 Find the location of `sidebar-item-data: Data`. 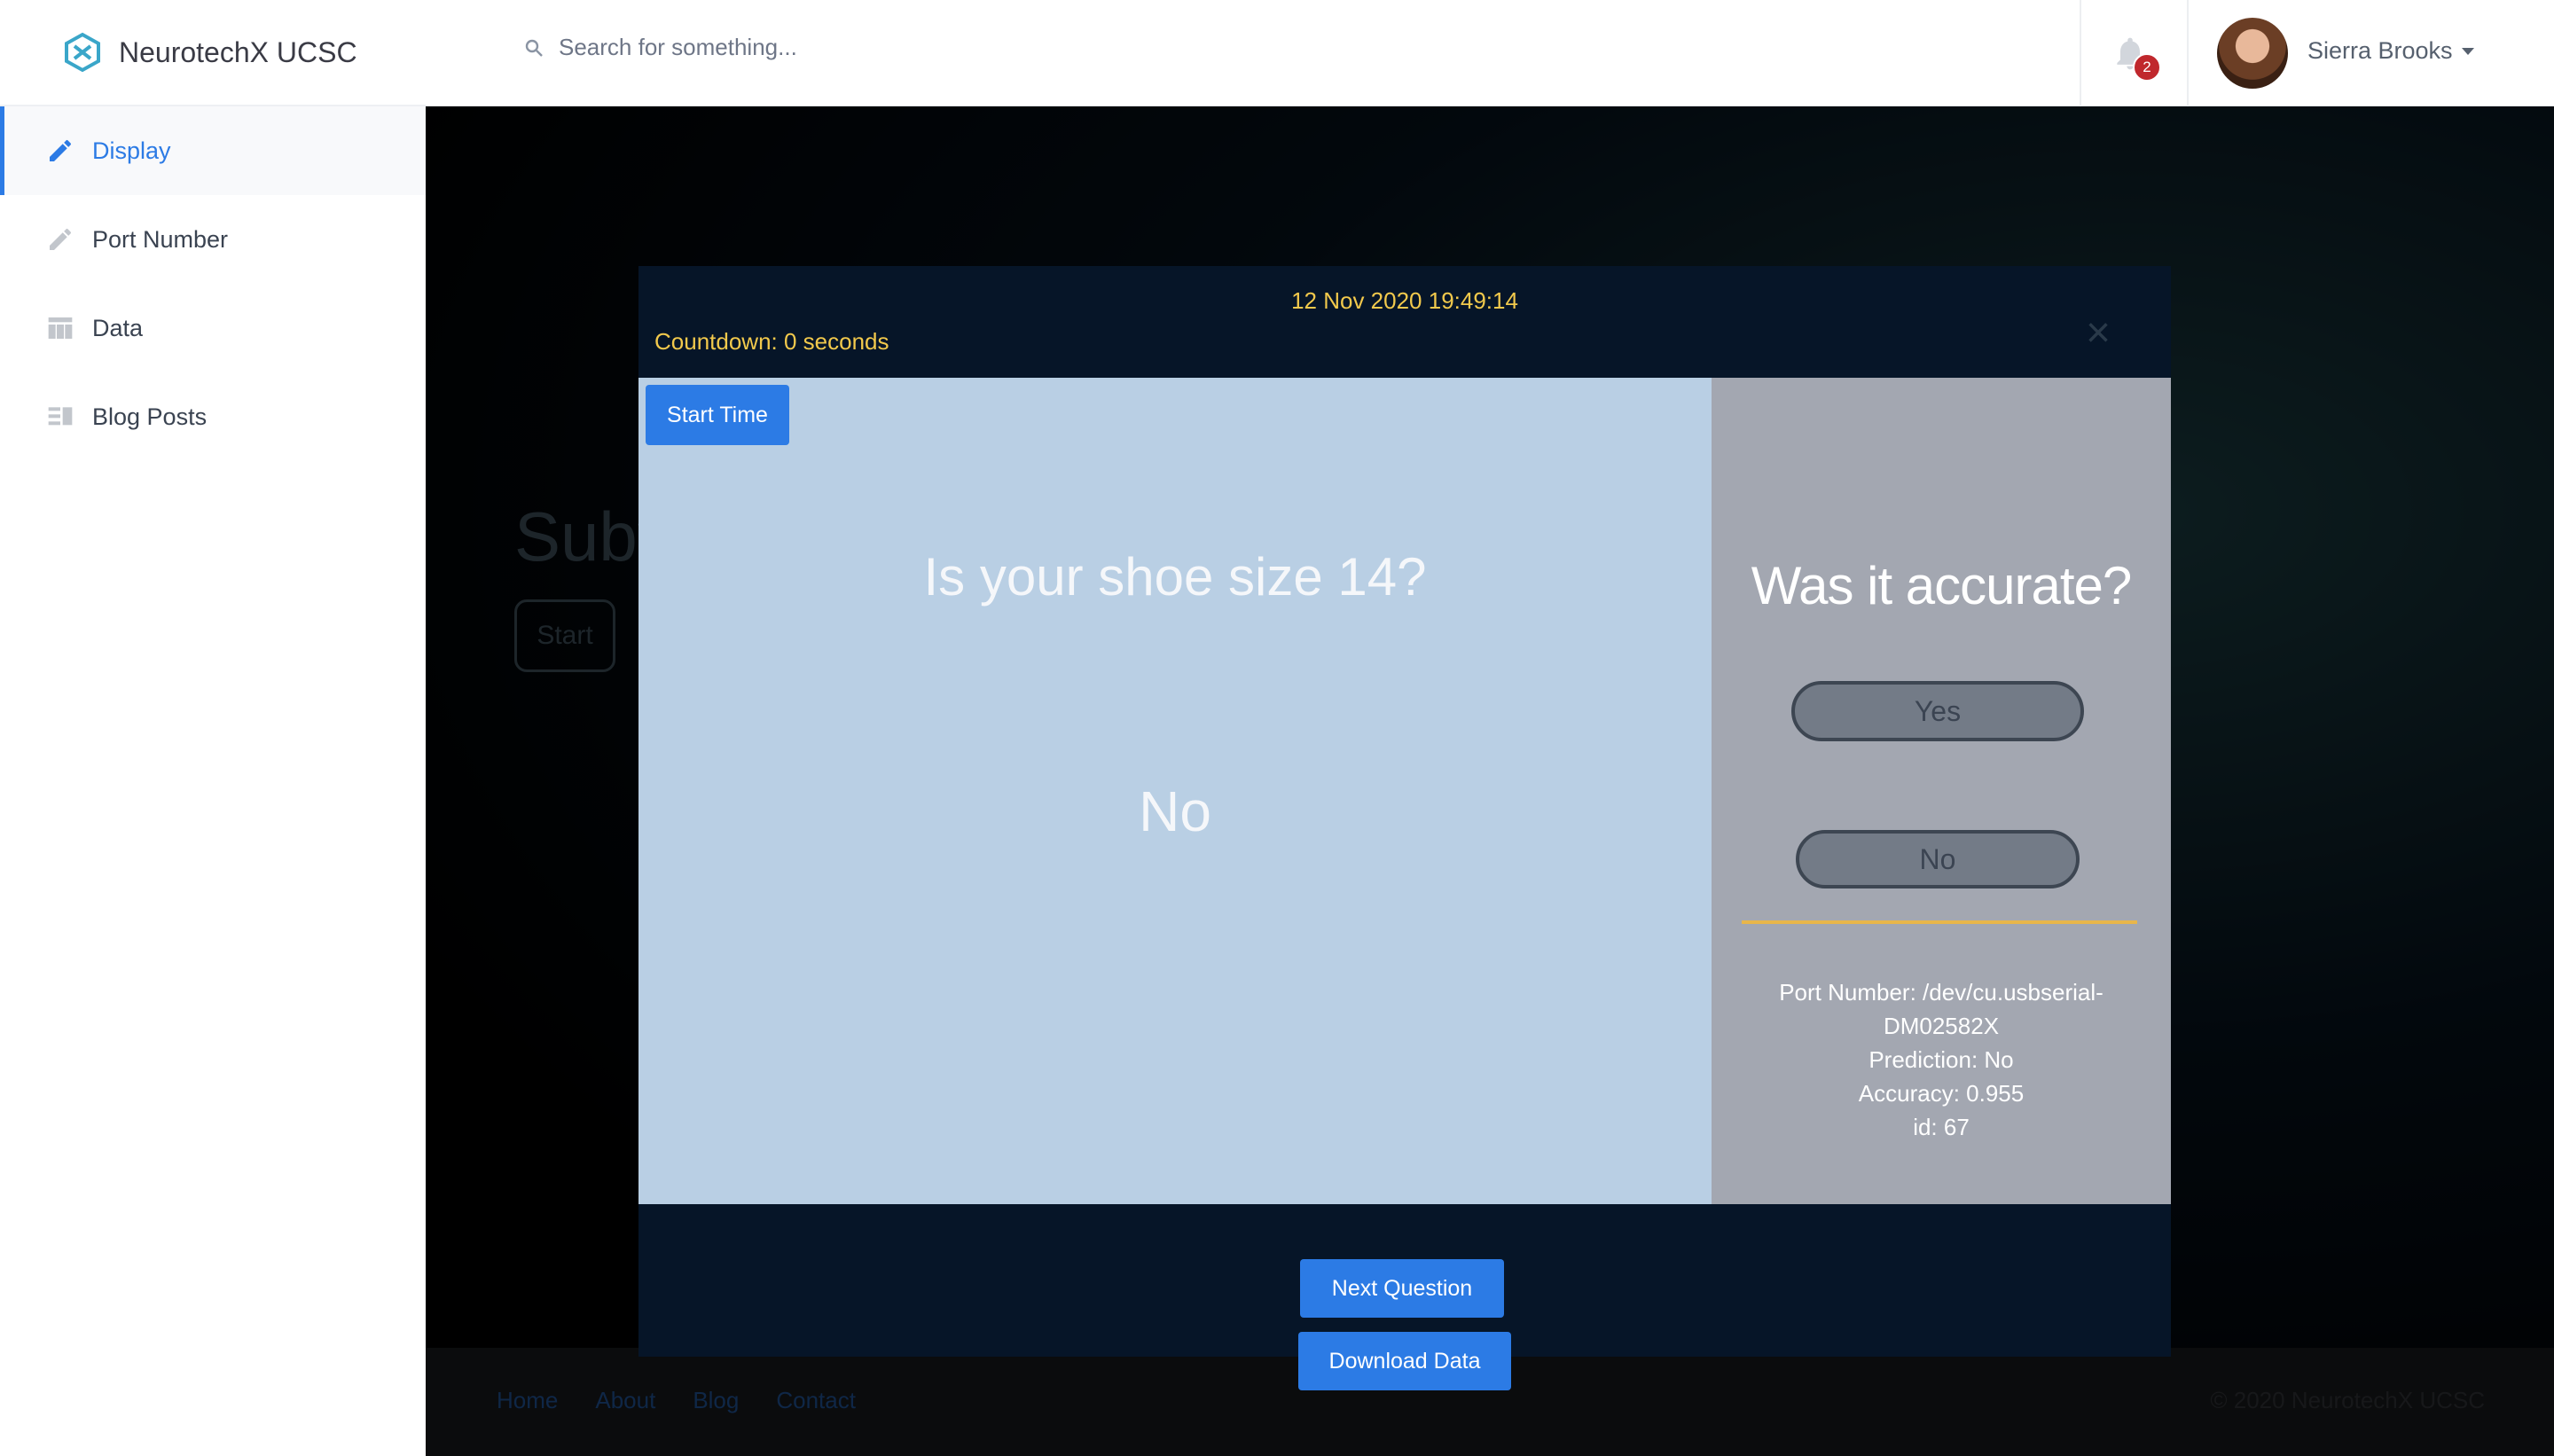

sidebar-item-data: Data is located at coordinates (213, 328).